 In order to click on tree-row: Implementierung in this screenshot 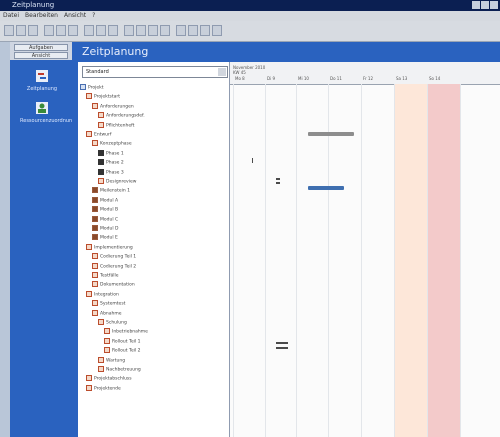, I will do `click(109, 247)`.